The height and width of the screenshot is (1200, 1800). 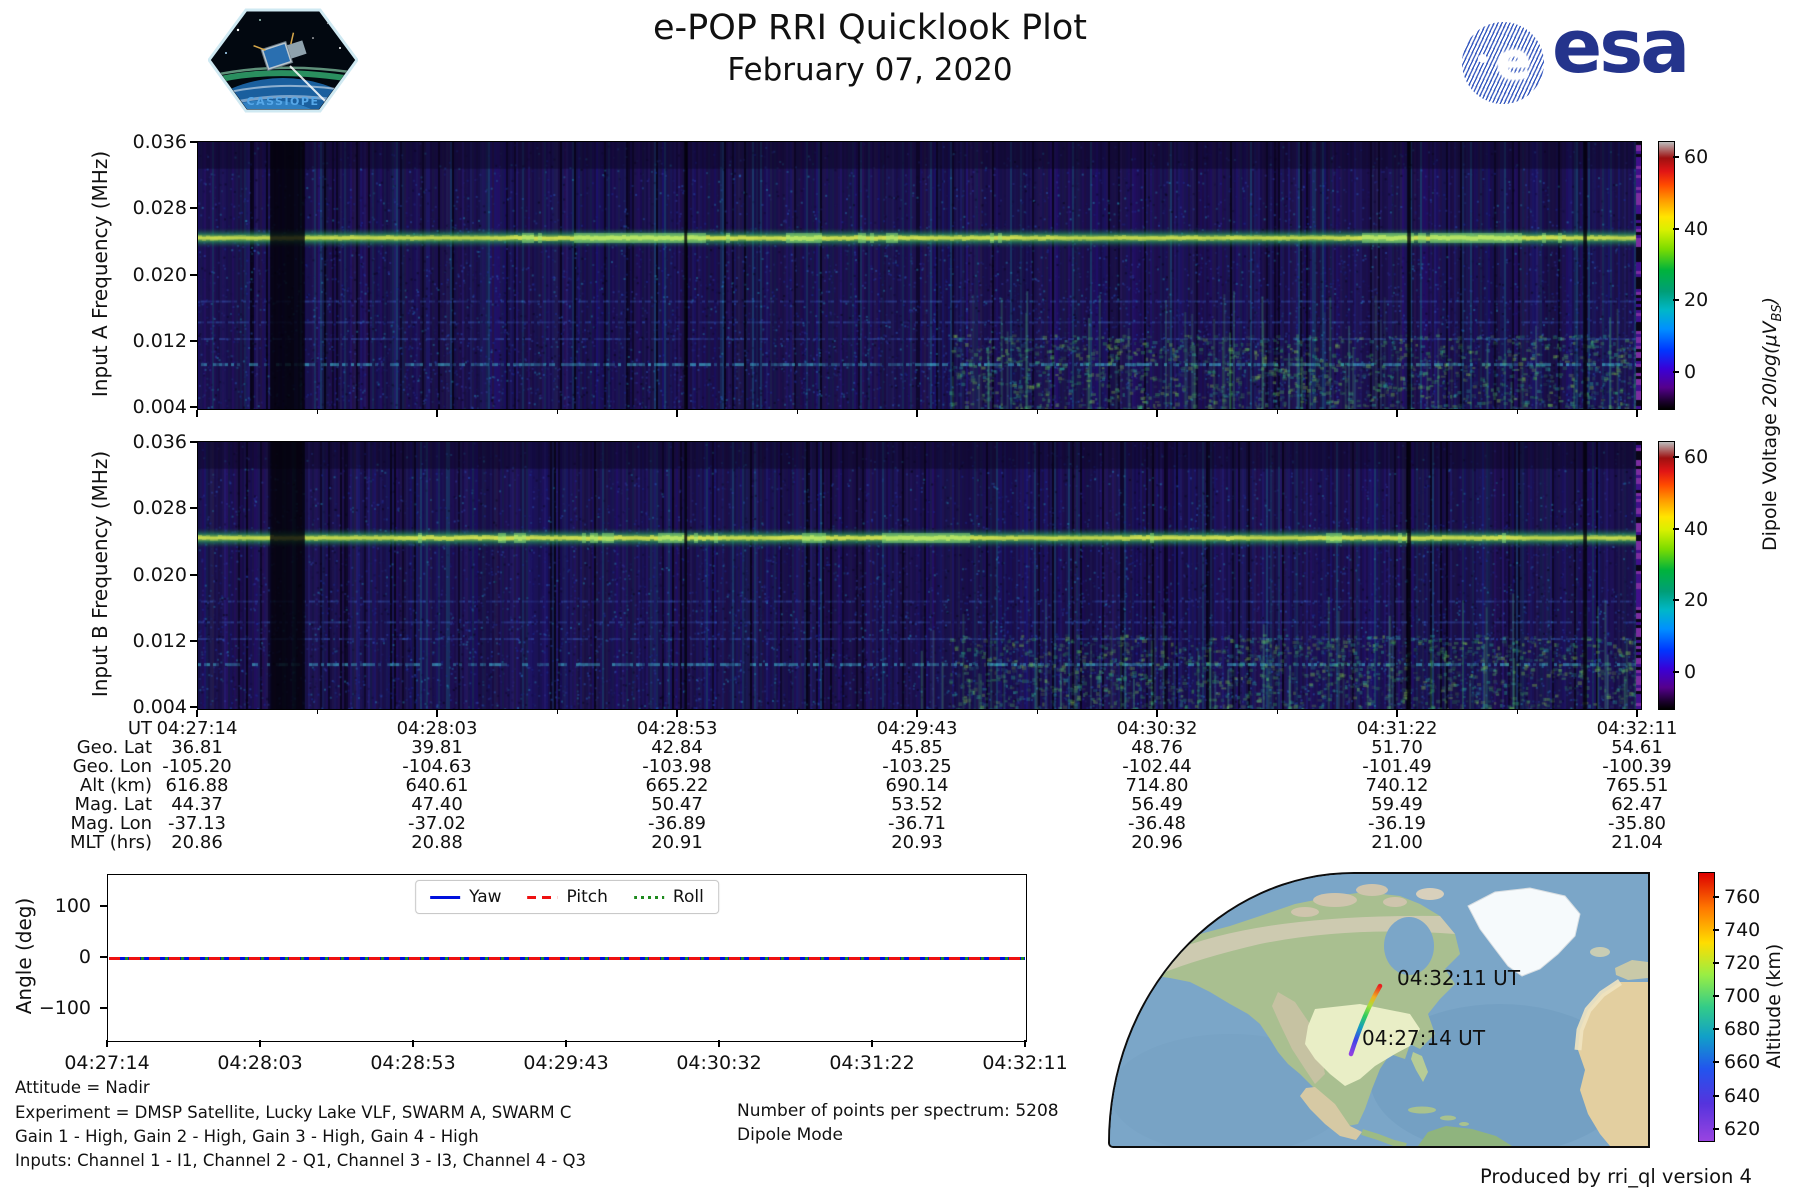 What do you see at coordinates (1637, 728) in the screenshot?
I see `ephemeris-cell: 04:32:11` at bounding box center [1637, 728].